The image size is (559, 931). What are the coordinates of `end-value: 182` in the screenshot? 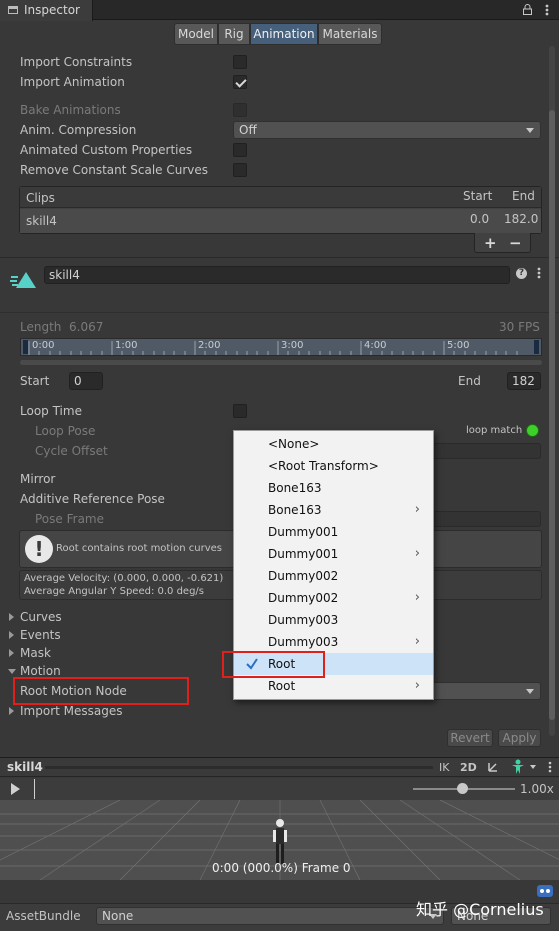 It's located at (523, 381).